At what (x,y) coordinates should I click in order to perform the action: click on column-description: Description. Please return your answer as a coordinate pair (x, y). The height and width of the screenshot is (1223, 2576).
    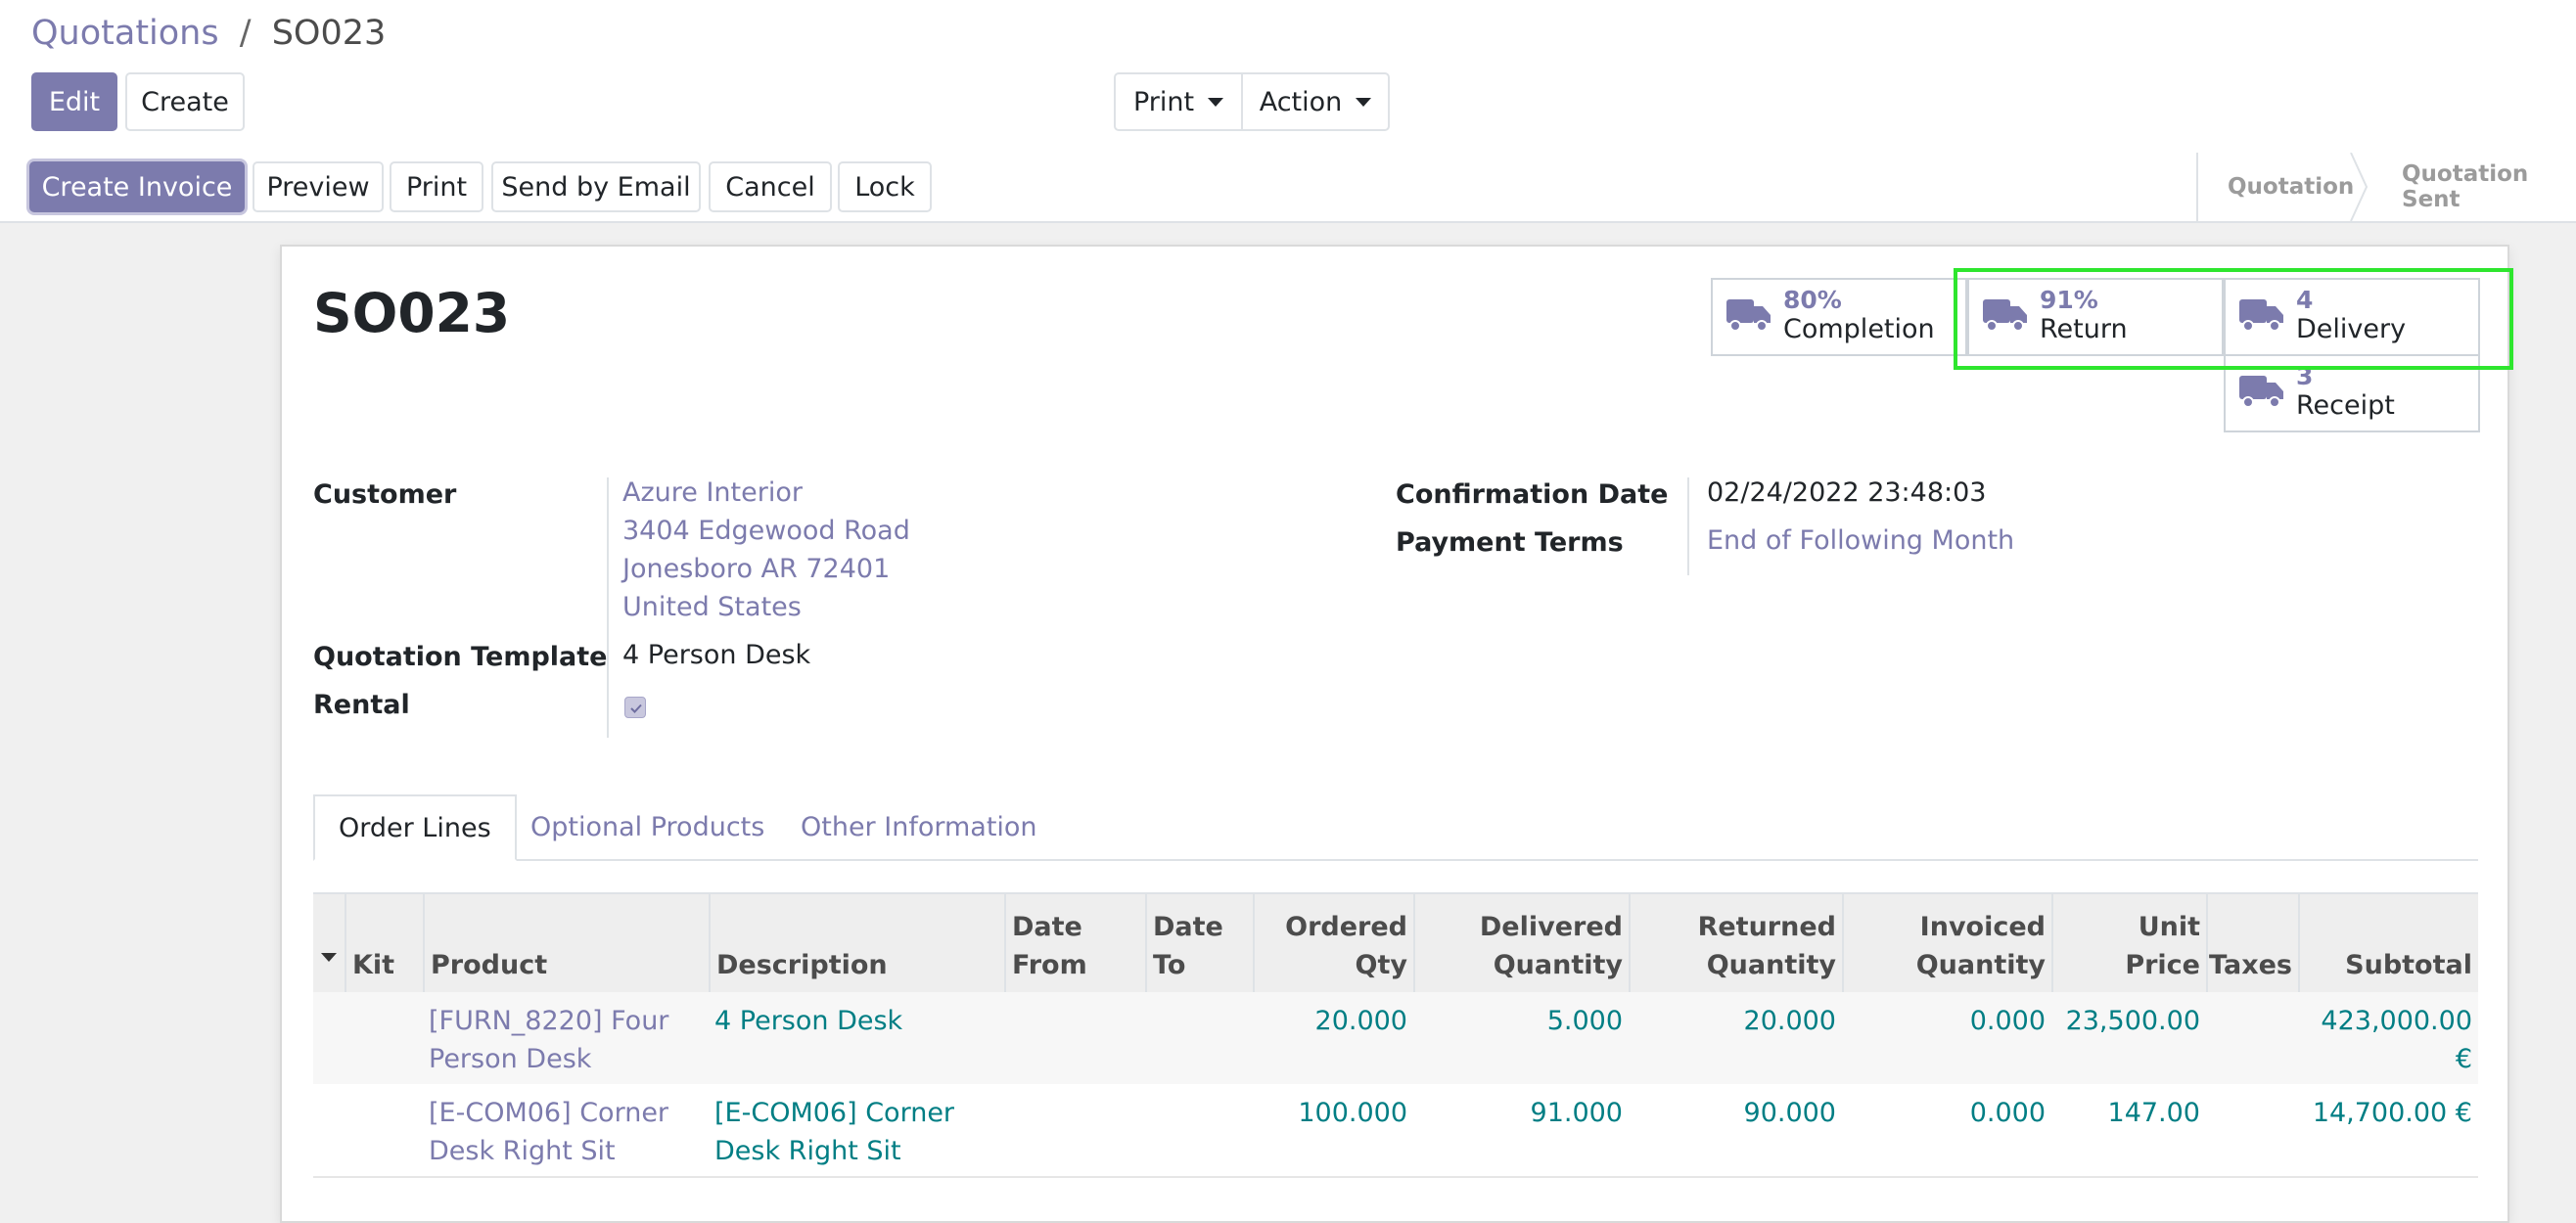
    Looking at the image, I should click on (856, 943).